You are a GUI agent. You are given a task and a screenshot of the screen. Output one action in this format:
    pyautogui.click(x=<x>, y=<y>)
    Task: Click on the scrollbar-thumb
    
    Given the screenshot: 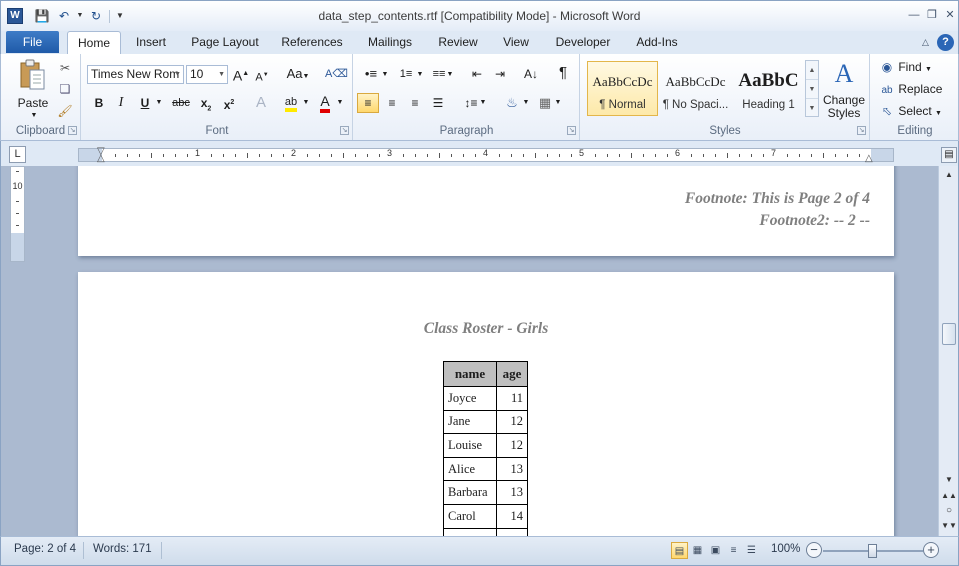 What is the action you would take?
    pyautogui.click(x=949, y=334)
    